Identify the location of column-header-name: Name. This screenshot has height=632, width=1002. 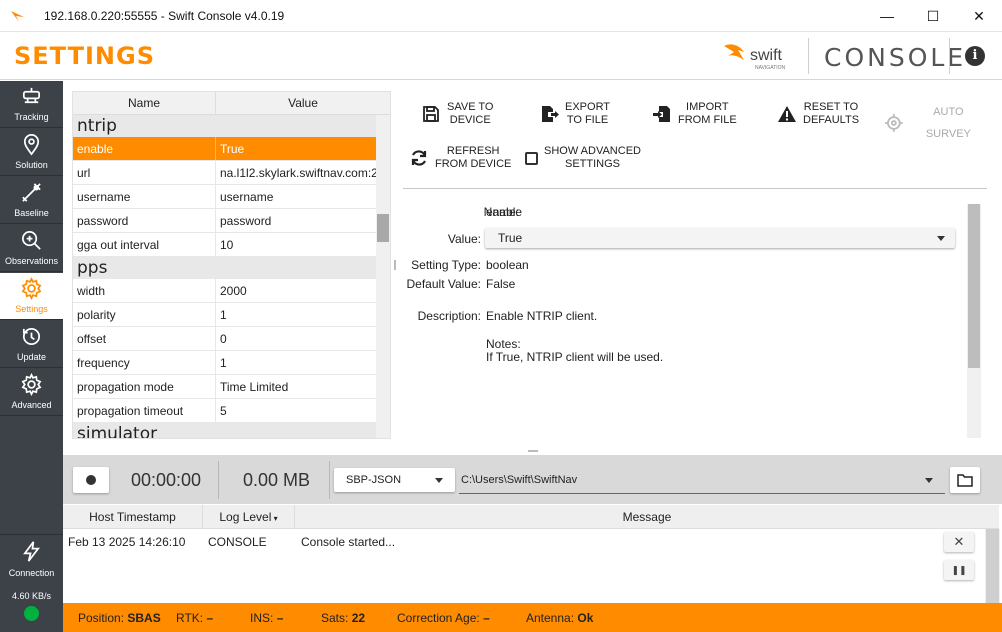
(144, 103).